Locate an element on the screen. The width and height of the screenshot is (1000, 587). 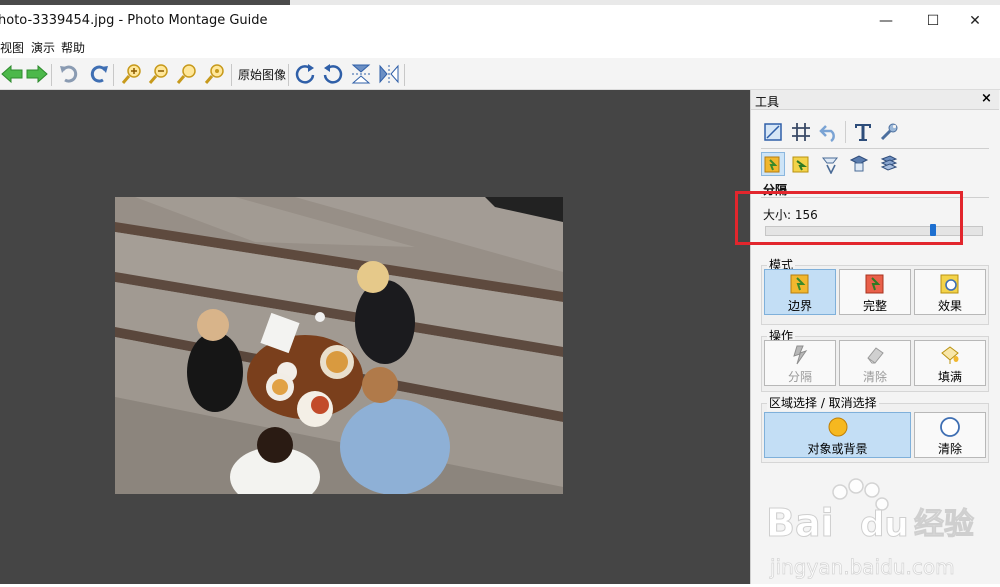
wrench-icon is located at coordinates (889, 132).